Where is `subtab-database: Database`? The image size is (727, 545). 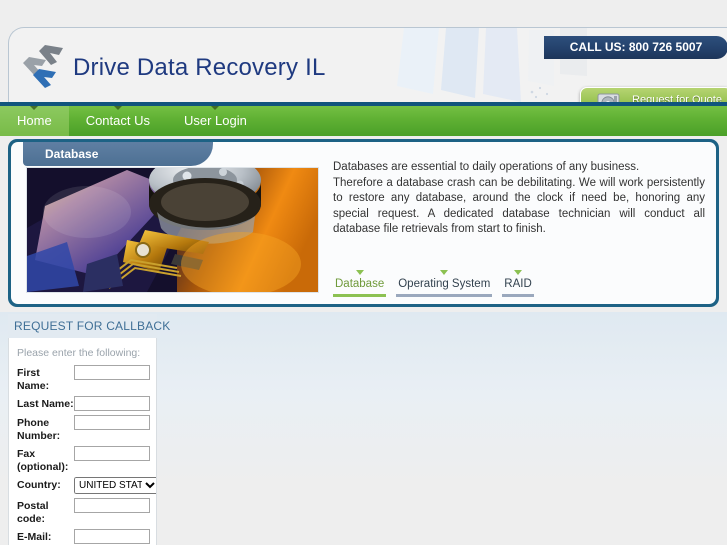 subtab-database: Database is located at coordinates (360, 283).